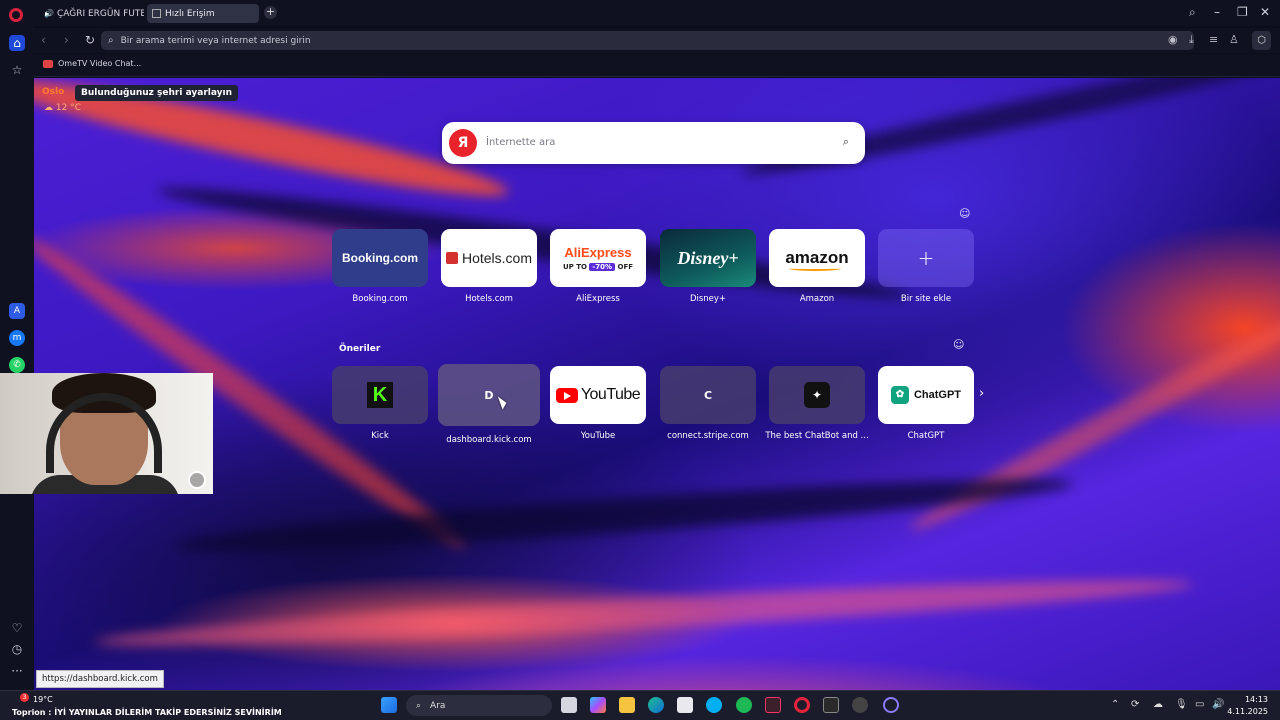 The height and width of the screenshot is (720, 1280). What do you see at coordinates (981, 393) in the screenshot?
I see `chevron-right-icon: ›` at bounding box center [981, 393].